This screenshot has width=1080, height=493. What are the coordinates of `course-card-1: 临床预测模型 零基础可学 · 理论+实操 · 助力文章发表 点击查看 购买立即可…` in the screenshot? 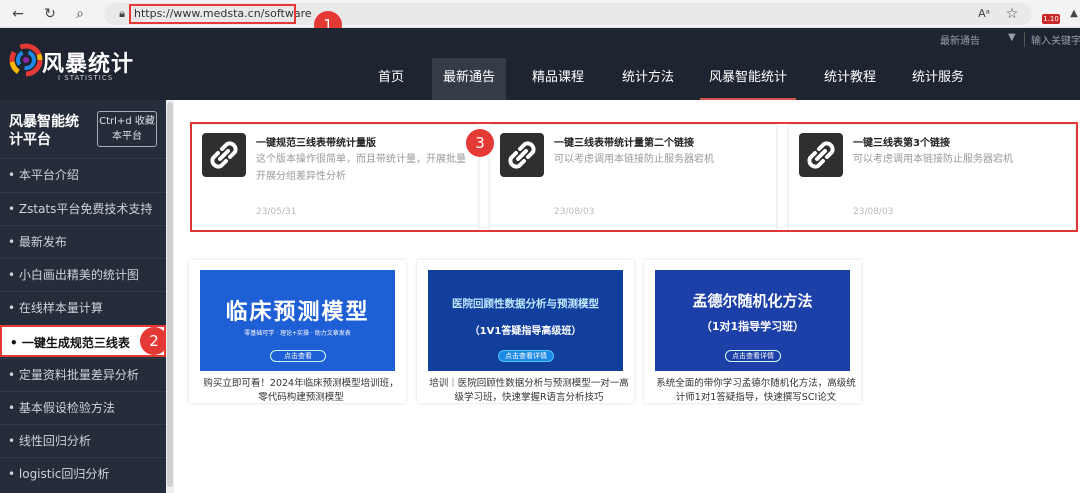 It's located at (297, 331).